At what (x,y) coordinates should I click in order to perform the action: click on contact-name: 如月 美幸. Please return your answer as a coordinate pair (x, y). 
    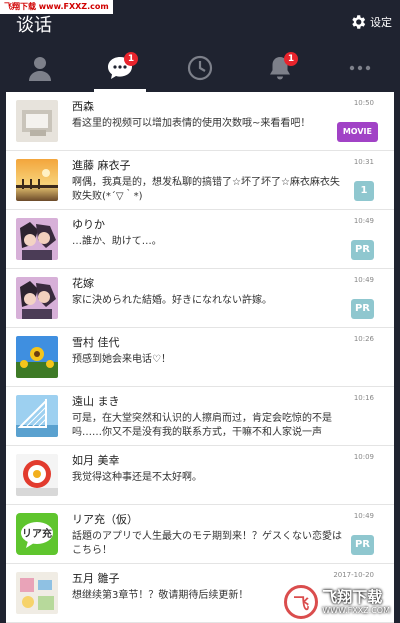
    Looking at the image, I should click on (96, 460).